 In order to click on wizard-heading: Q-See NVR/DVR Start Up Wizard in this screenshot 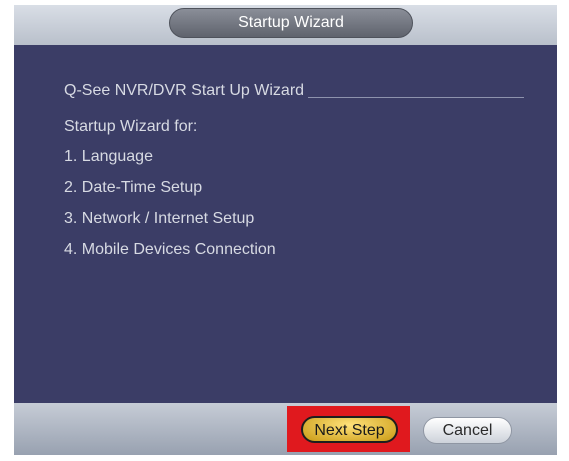, I will do `click(186, 91)`.